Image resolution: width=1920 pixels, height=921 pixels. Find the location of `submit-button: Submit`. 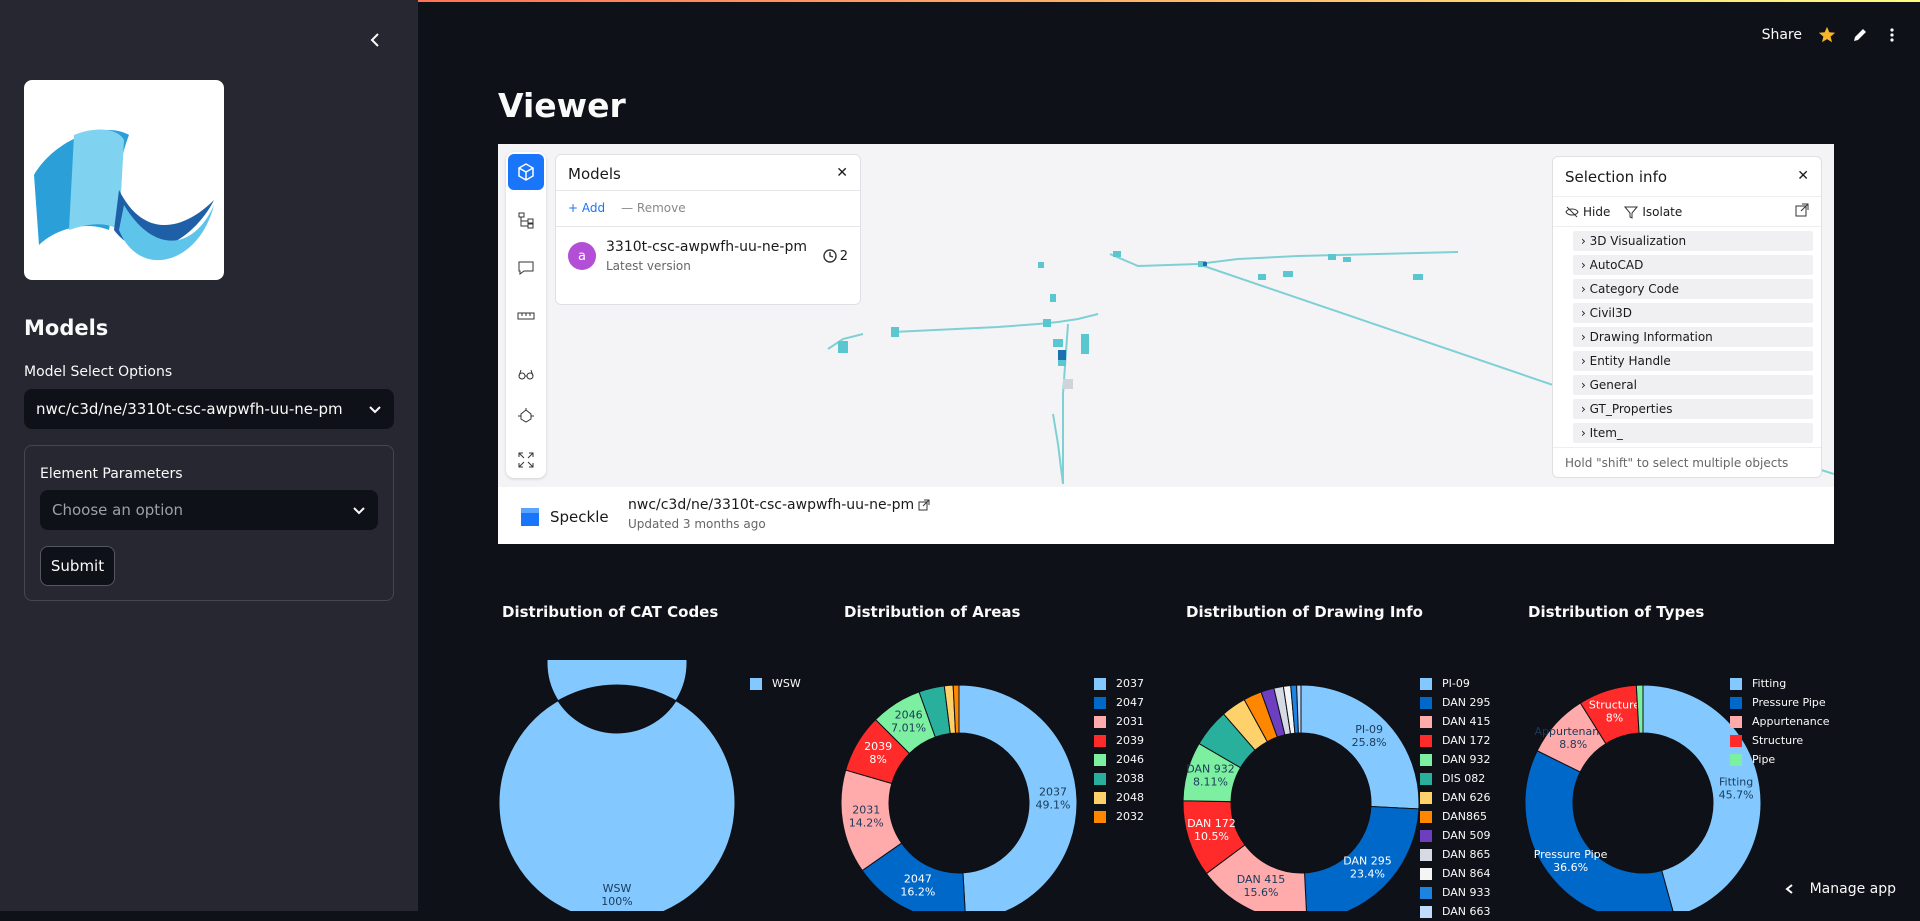

submit-button: Submit is located at coordinates (77, 566).